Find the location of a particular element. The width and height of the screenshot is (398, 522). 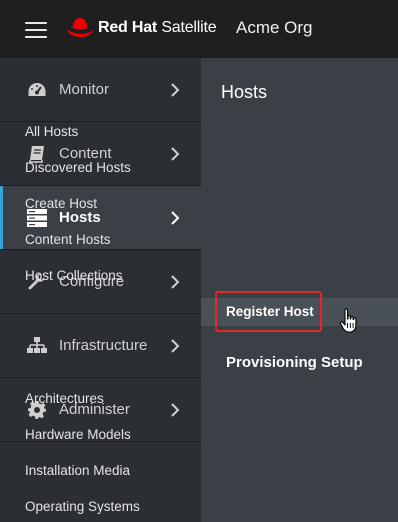

hand-pointer-cursor-icon is located at coordinates (348, 320).